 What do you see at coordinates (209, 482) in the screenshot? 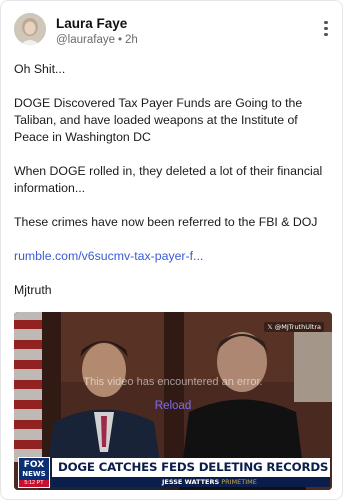
I see `show-name: JESSE WATTERS PRIMETIME` at bounding box center [209, 482].